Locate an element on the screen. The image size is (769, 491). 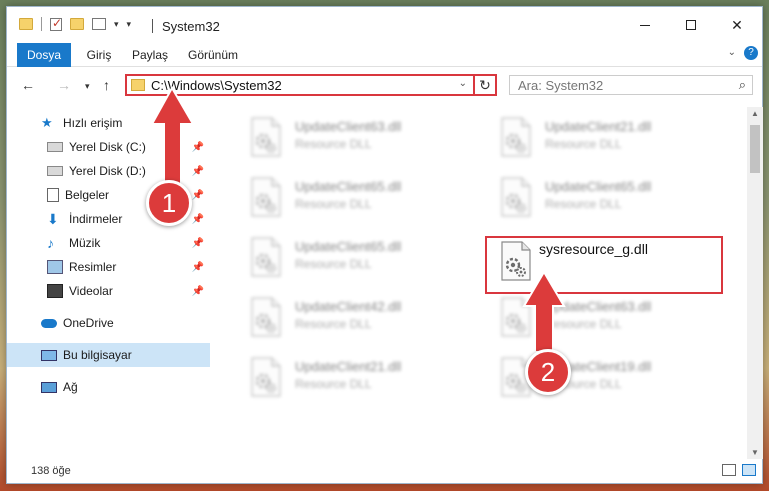
step-badge-2: 2 is located at coordinates (548, 372).